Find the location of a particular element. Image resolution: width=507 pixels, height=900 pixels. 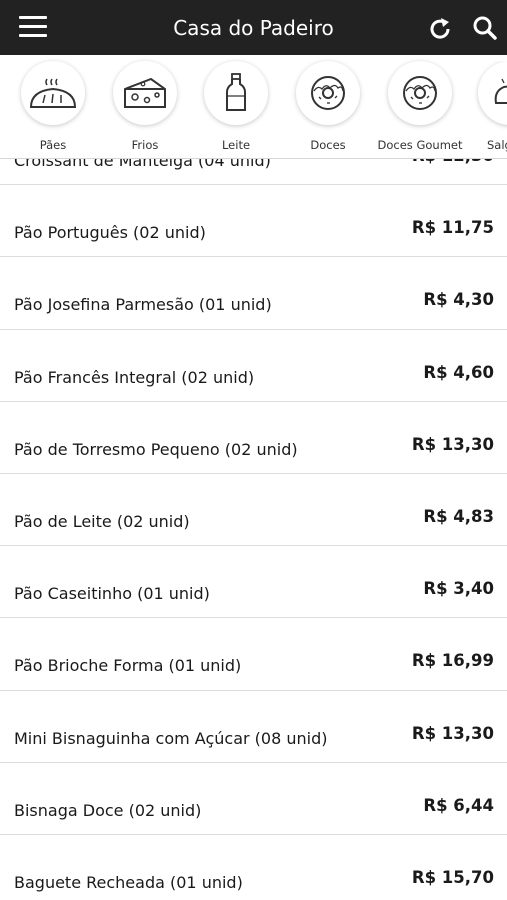

product-price: R$ 4,30 is located at coordinates (458, 300).